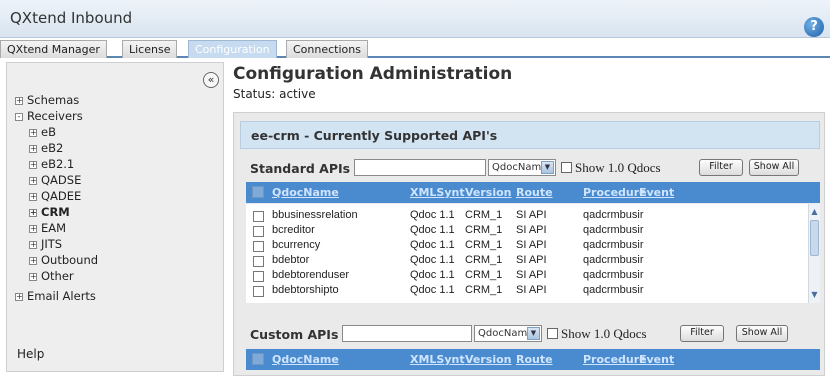 This screenshot has height=376, width=830. I want to click on custom-column-select: QdocName ▼, so click(508, 333).